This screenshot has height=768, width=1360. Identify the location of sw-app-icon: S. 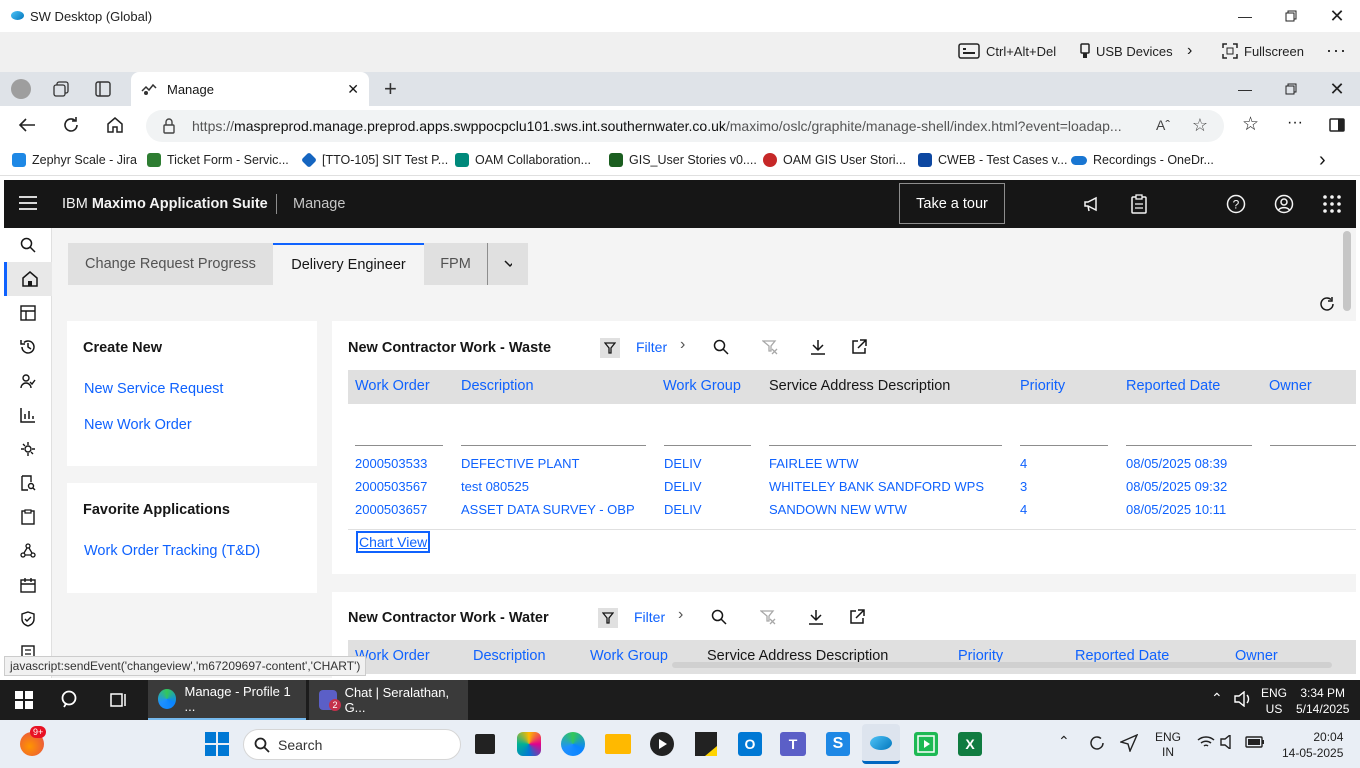
(838, 744).